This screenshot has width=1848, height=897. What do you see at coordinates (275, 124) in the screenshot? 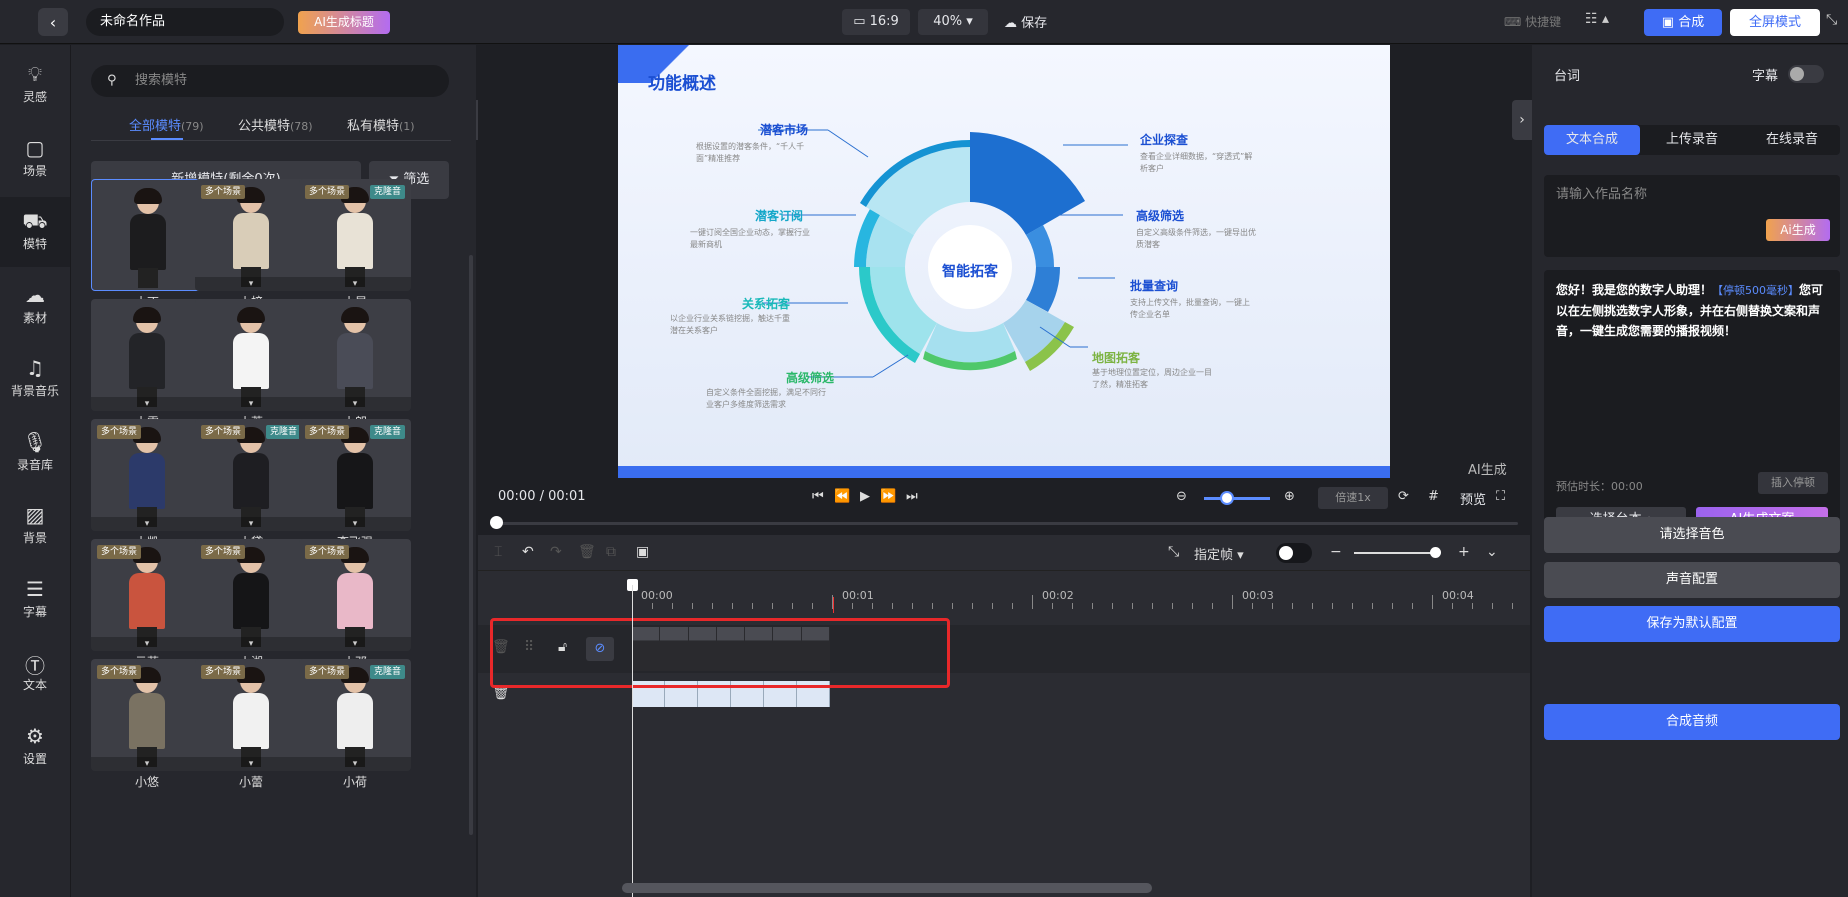
I see `tab-public-models: 公共模特(78)` at bounding box center [275, 124].